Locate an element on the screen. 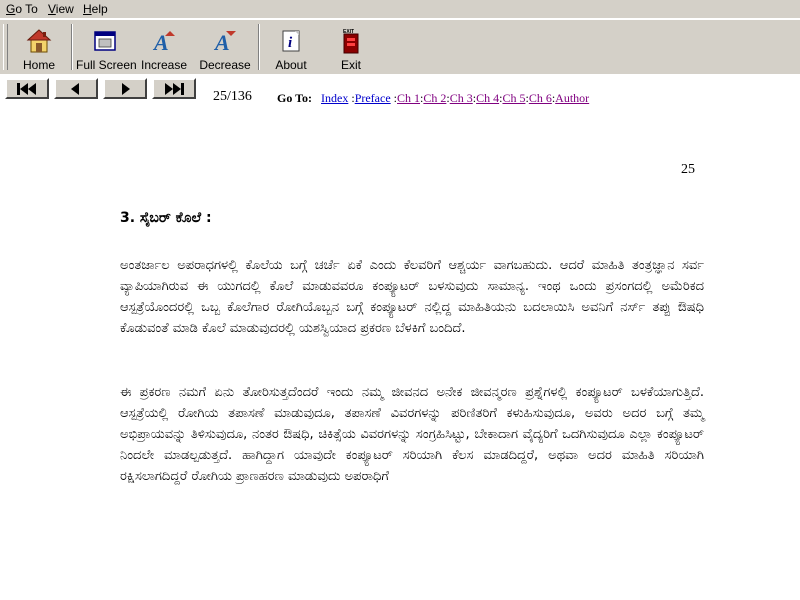  font-increase-icon: A is located at coordinates (163, 42).